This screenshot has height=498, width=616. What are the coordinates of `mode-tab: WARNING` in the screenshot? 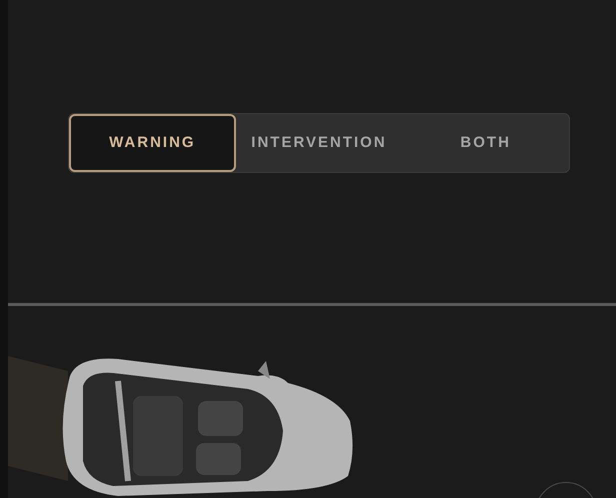 It's located at (152, 143).